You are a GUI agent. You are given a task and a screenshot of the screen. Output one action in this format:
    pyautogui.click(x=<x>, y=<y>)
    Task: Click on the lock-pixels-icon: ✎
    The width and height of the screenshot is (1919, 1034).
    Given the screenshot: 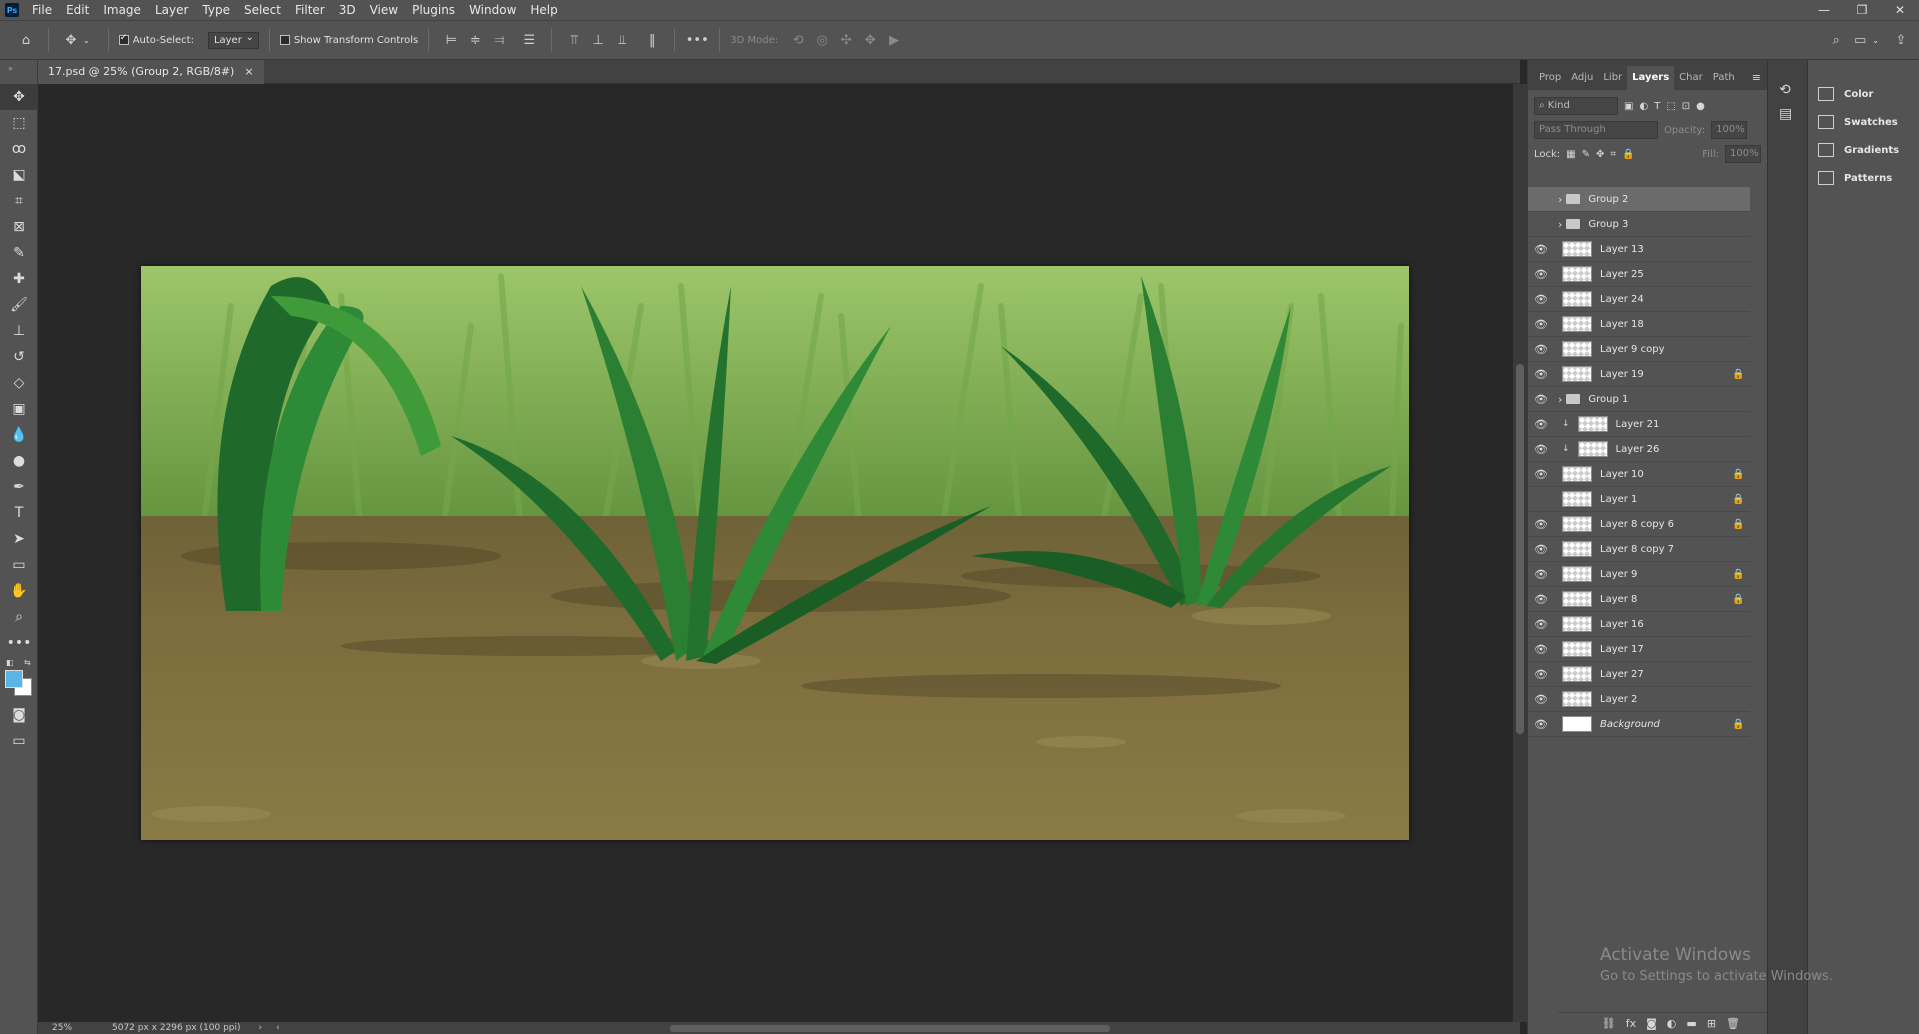 What is the action you would take?
    pyautogui.click(x=1586, y=154)
    